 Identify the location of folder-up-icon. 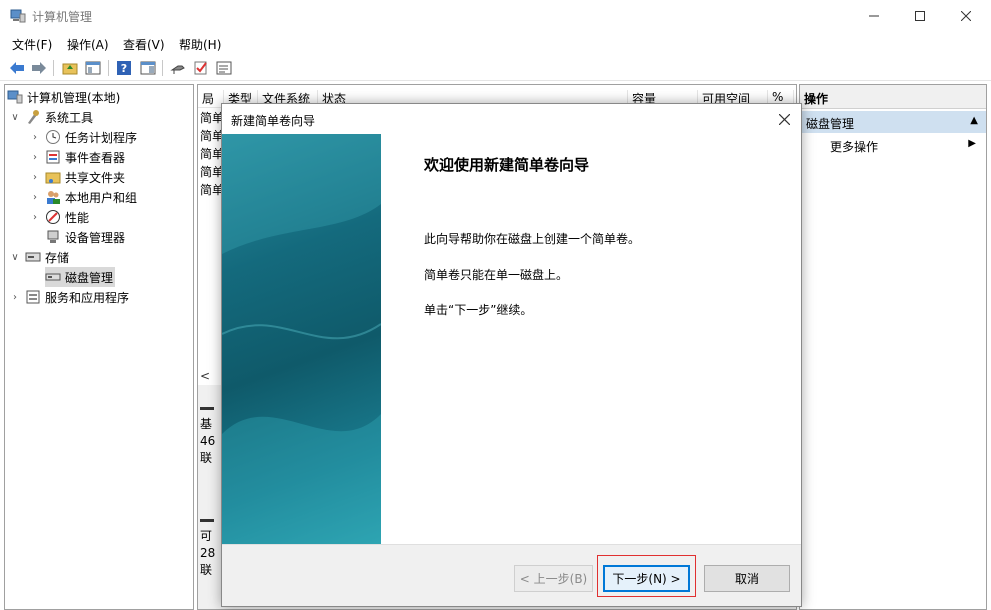
(70, 69).